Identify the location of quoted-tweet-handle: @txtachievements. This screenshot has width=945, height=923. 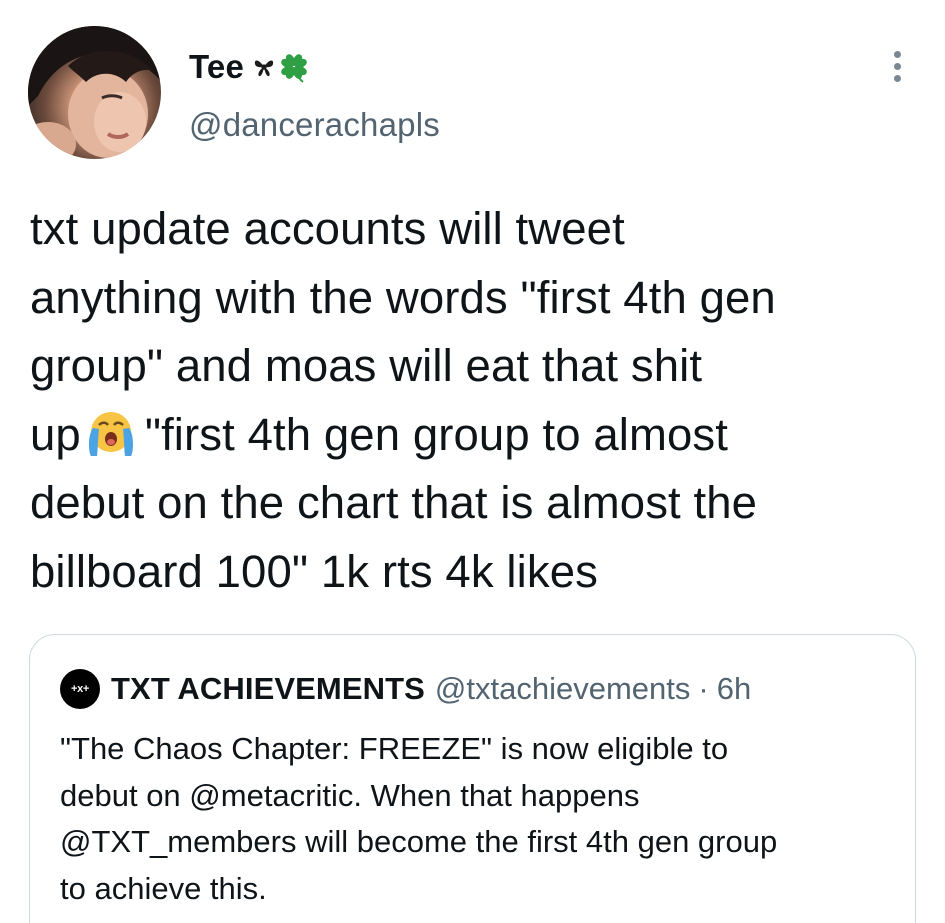
(562, 689).